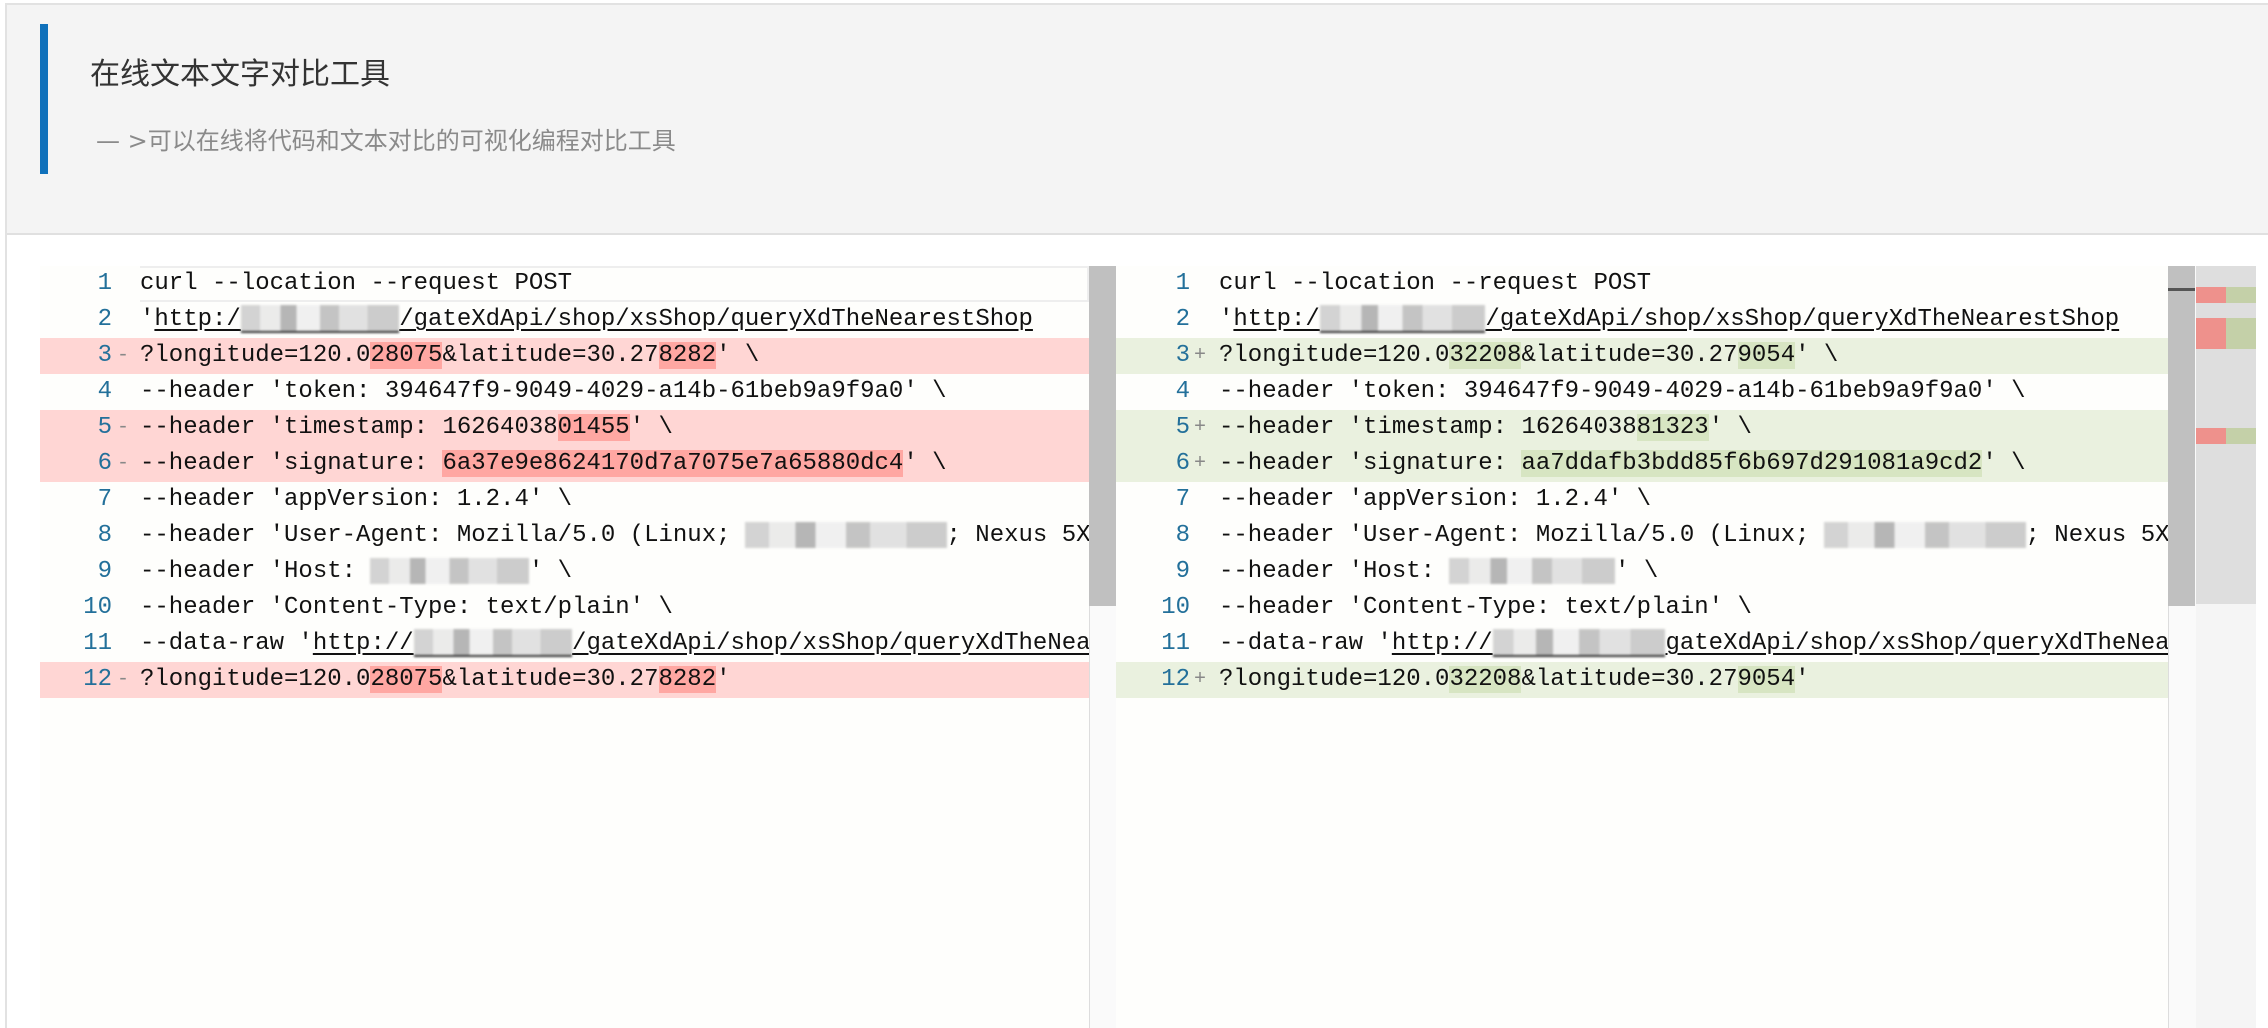  Describe the element at coordinates (104, 391) in the screenshot. I see `line-number: 4` at that location.